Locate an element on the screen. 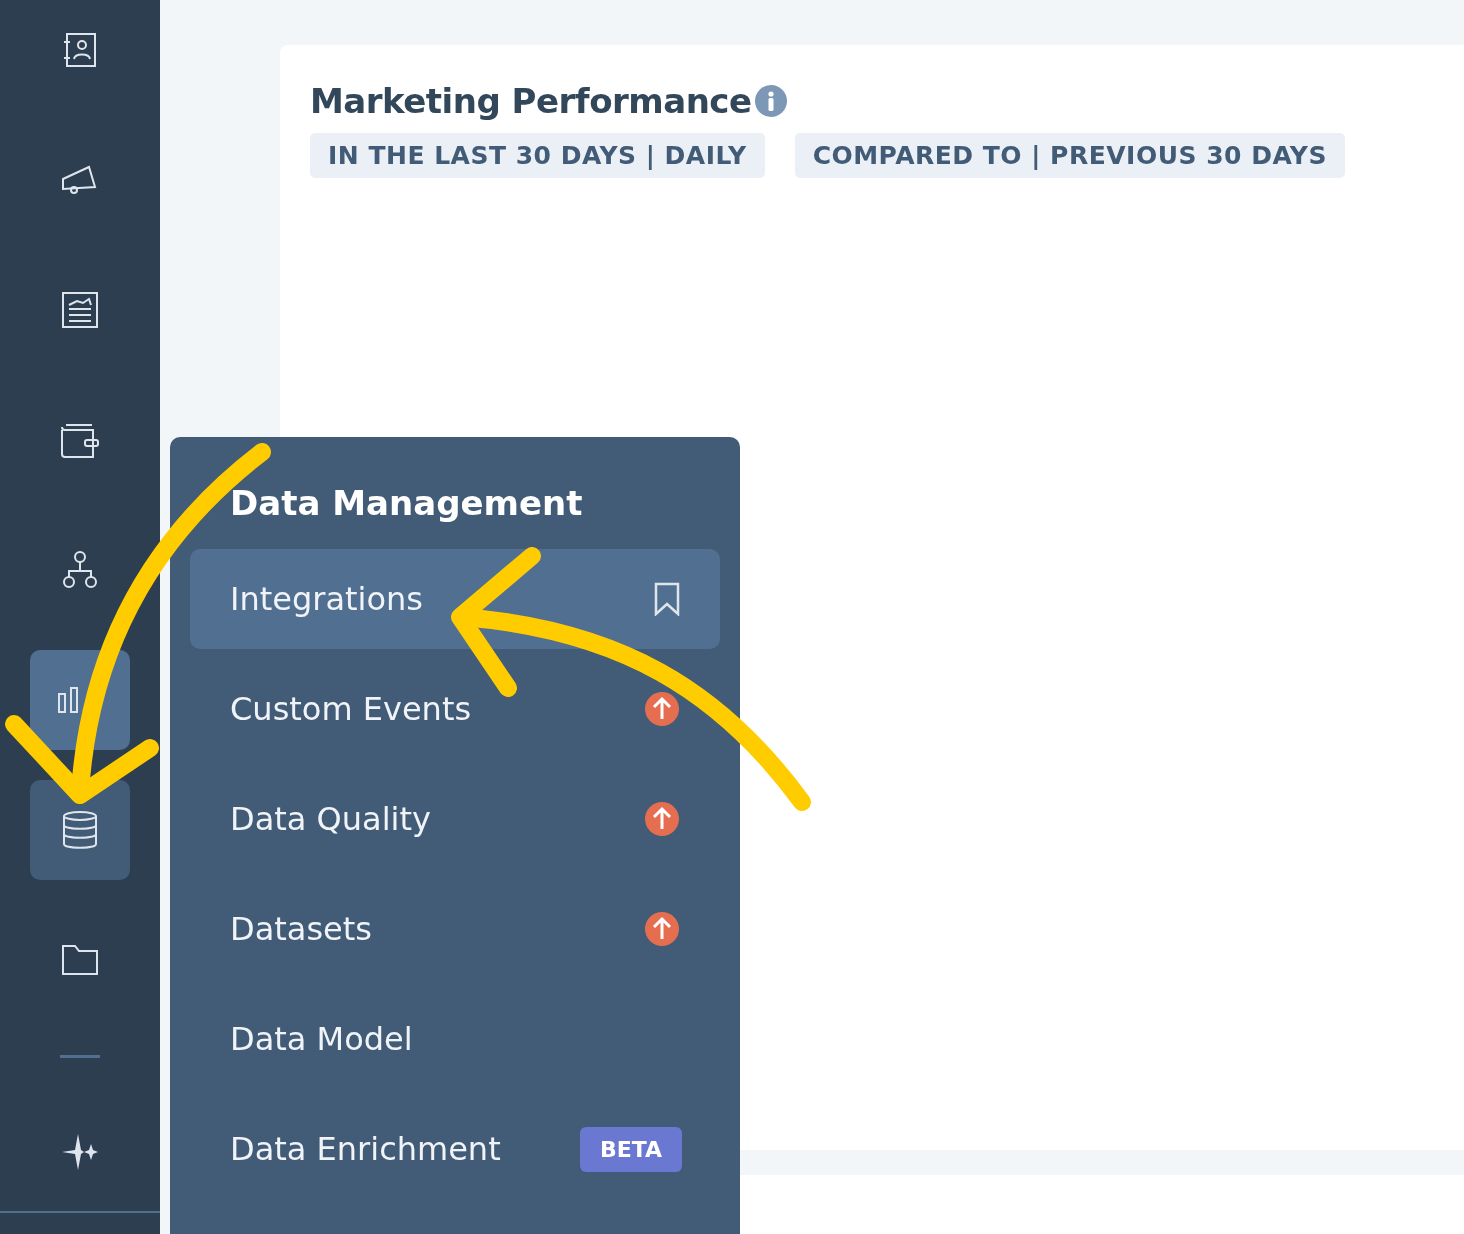  menu-item-label: Data Model is located at coordinates (321, 1039).